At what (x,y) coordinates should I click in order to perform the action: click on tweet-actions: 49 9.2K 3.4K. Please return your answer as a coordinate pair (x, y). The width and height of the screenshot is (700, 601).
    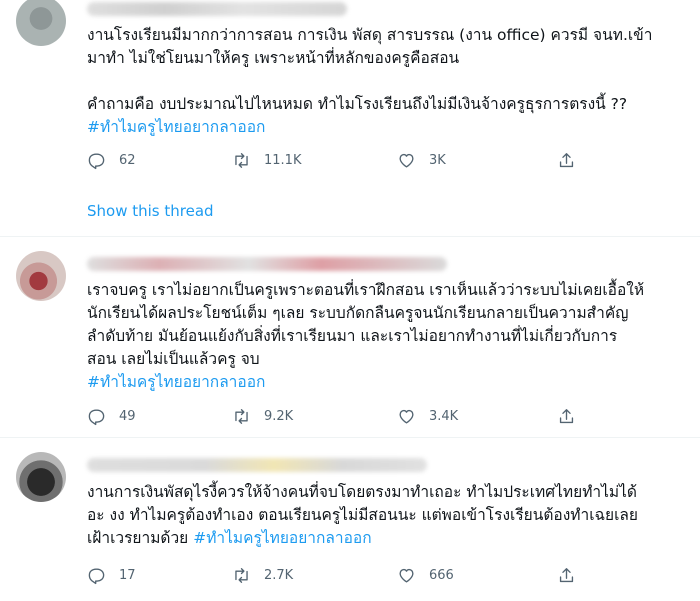
    Looking at the image, I should click on (330, 416).